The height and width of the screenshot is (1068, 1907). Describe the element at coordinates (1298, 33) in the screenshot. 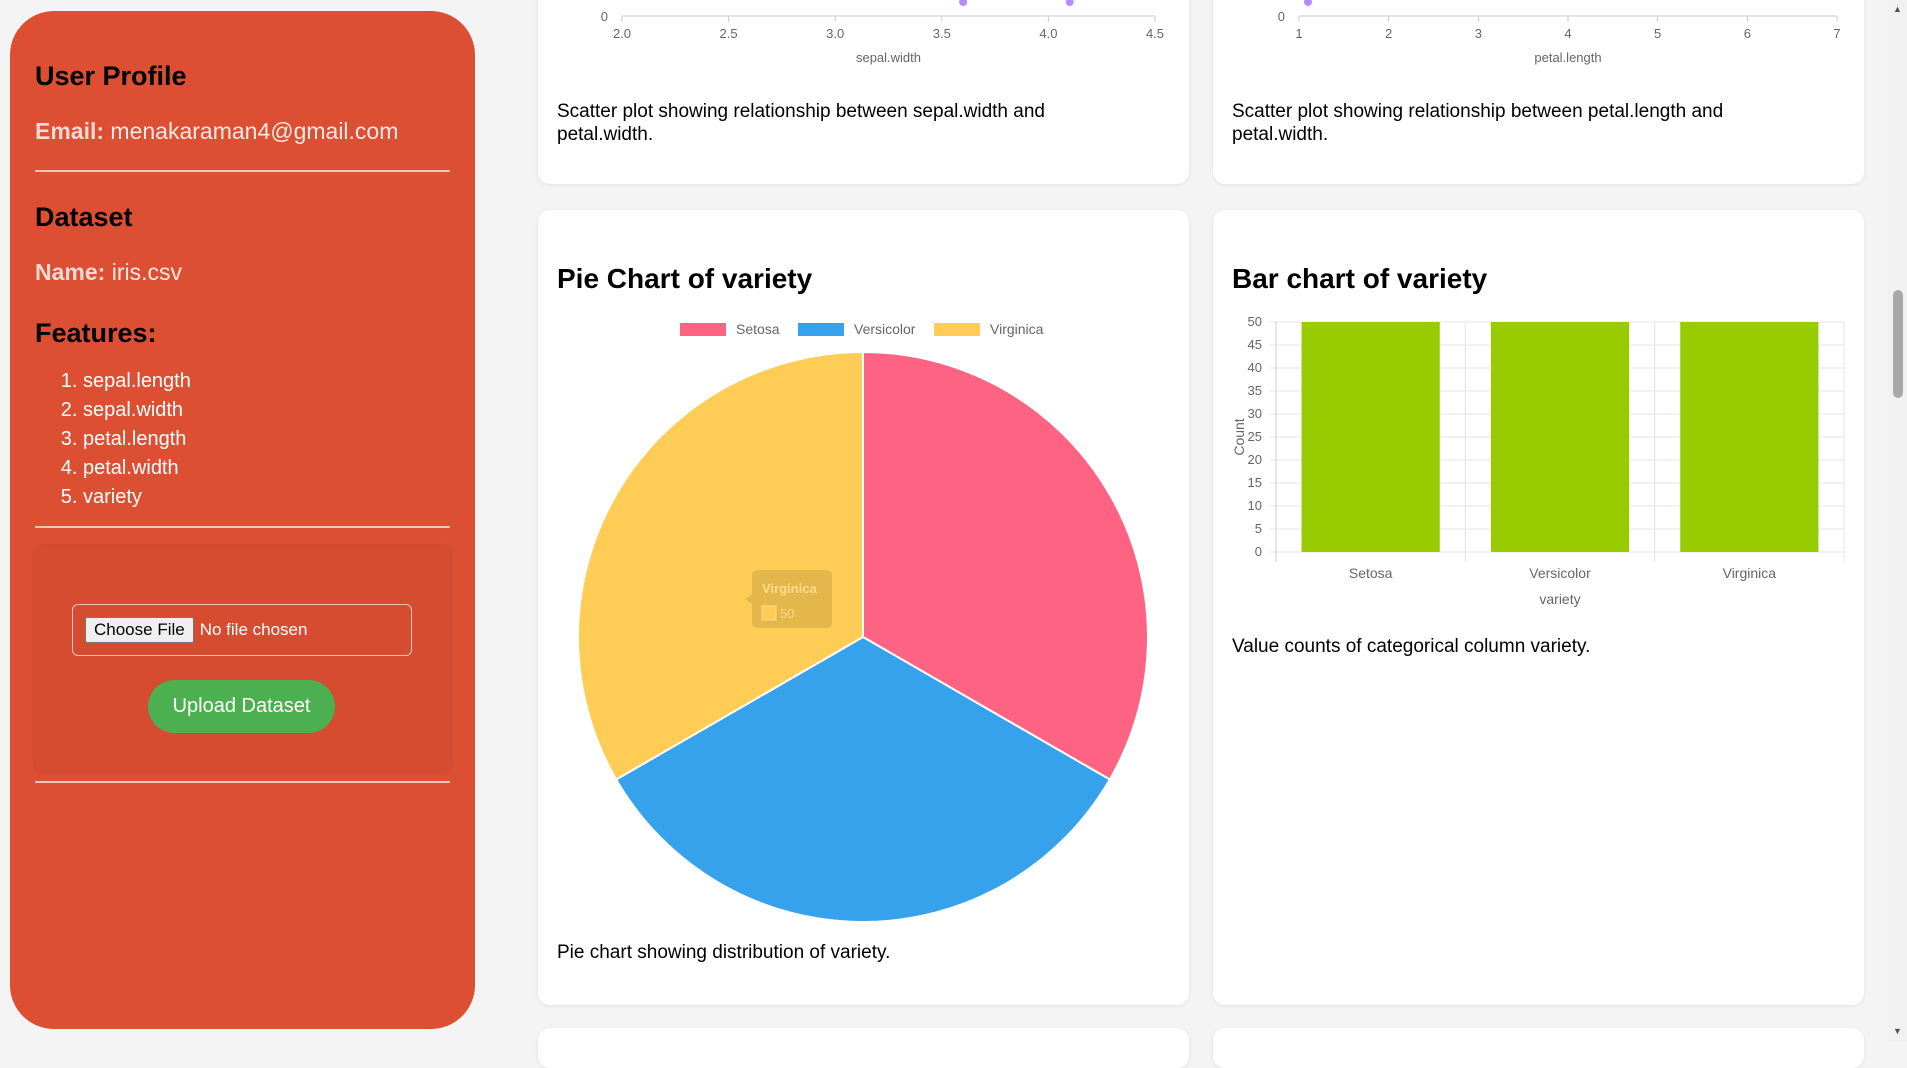

I see `x-tick-label: 1` at that location.